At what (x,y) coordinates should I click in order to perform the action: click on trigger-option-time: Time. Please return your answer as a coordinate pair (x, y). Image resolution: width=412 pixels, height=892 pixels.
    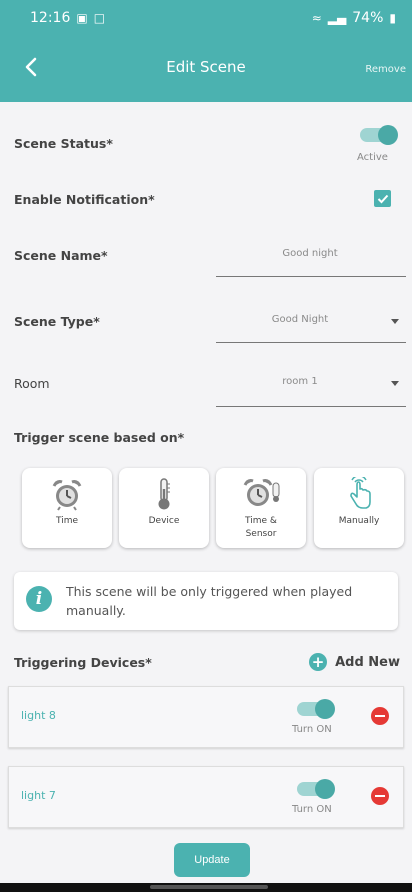
    Looking at the image, I should click on (67, 508).